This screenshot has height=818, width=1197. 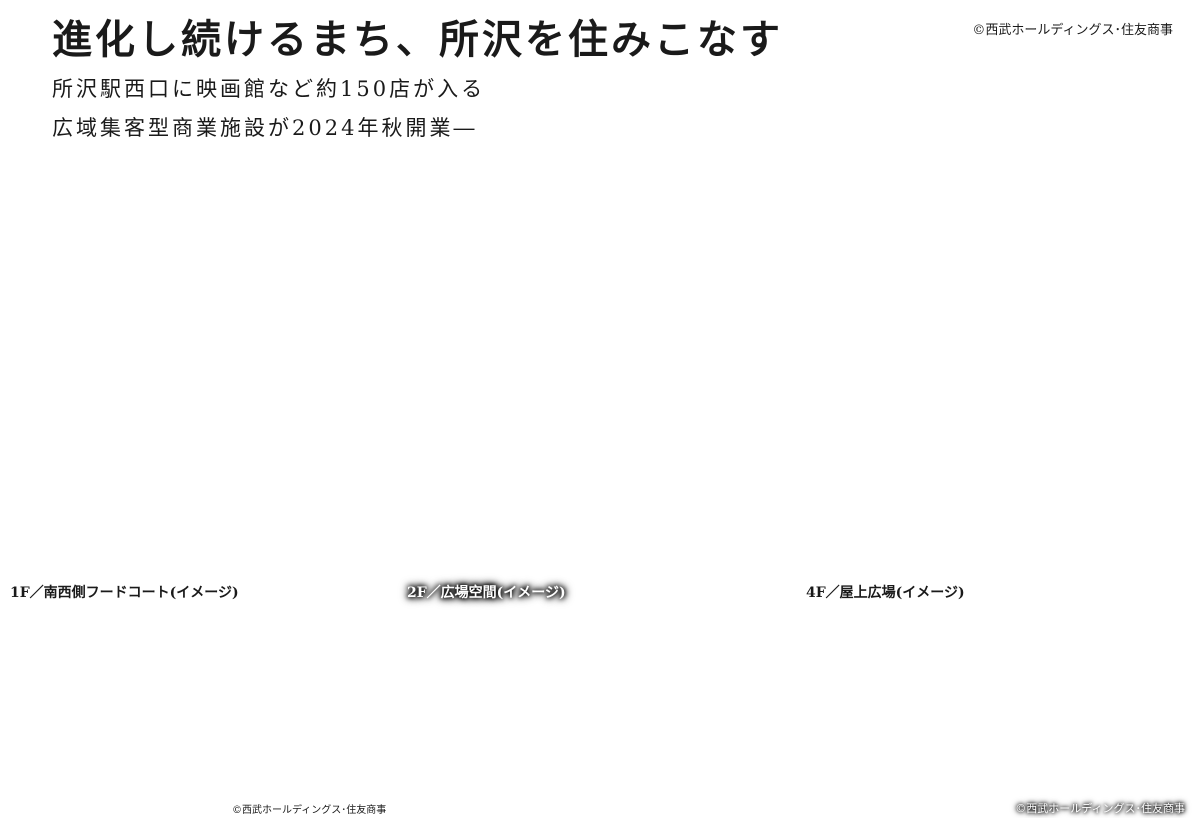 I want to click on copyright-credit-top: ©西武ホールディングス･住友商事, so click(x=1072, y=30).